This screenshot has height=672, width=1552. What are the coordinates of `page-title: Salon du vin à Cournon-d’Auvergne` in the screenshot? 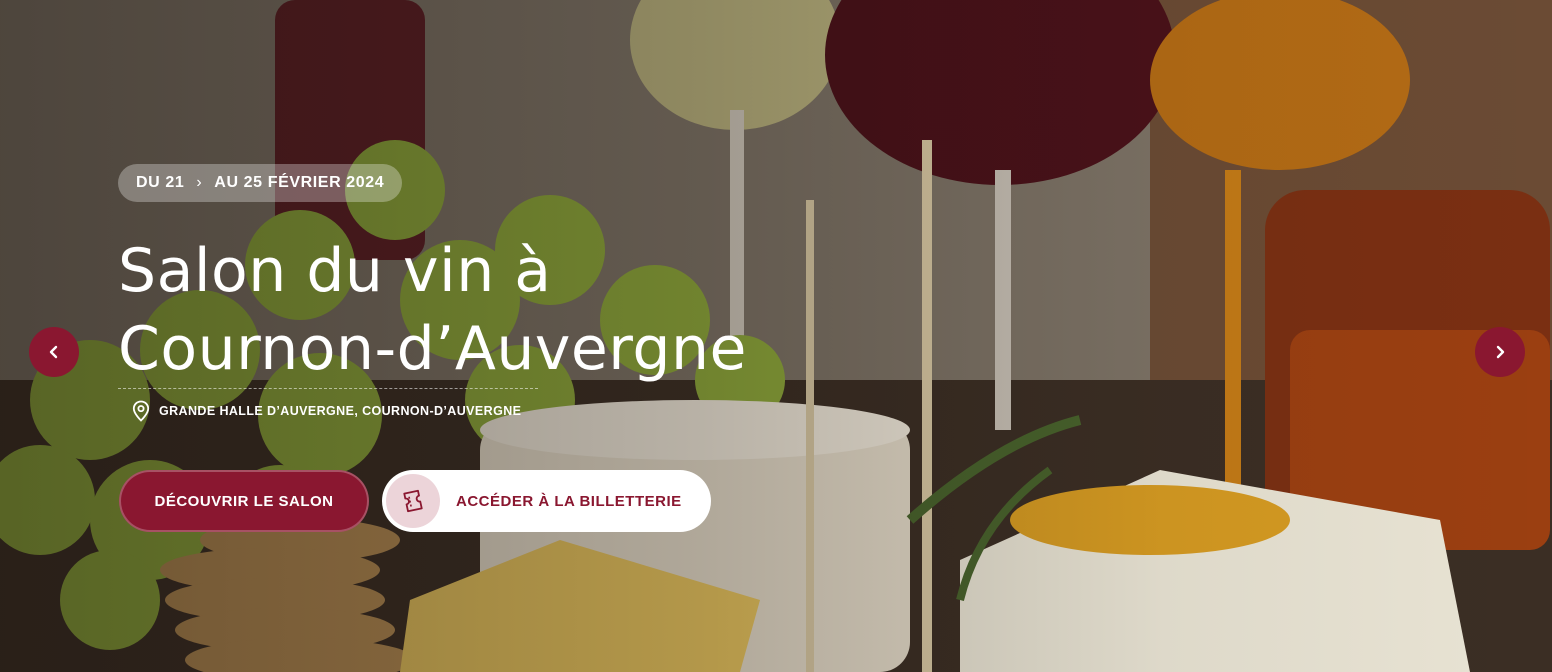 It's located at (432, 310).